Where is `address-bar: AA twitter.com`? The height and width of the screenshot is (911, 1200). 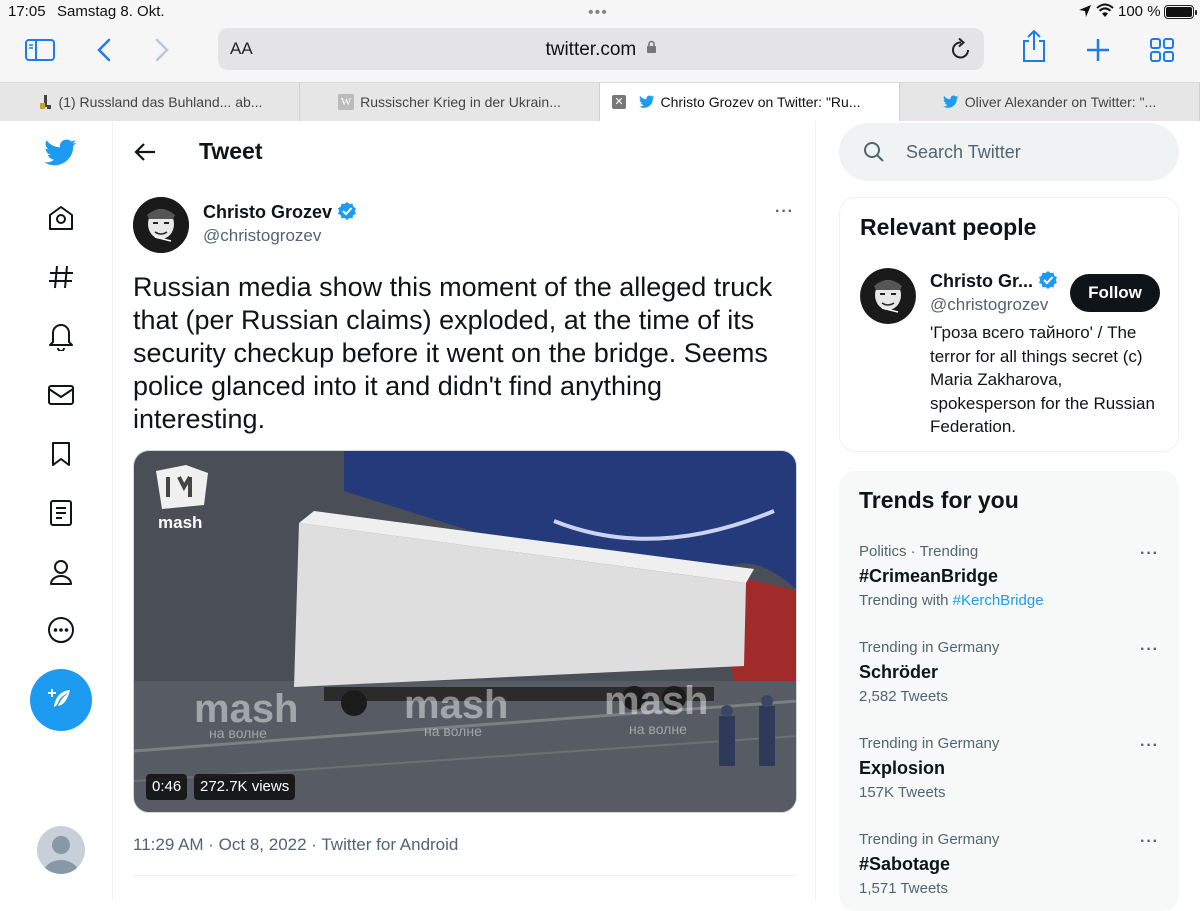
address-bar: AA twitter.com is located at coordinates (601, 49).